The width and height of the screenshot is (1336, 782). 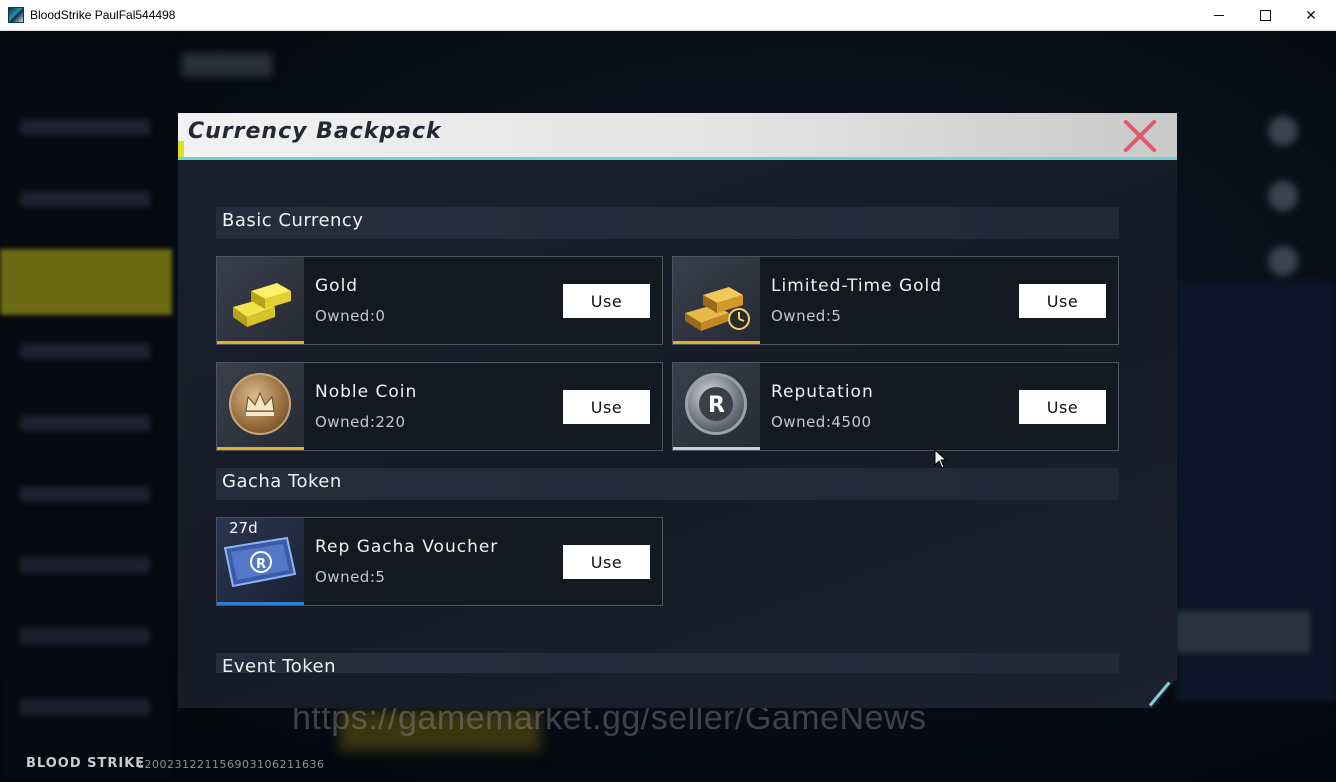 What do you see at coordinates (895, 300) in the screenshot?
I see `currency-card-limited-time-gold: Limited-Time Gold Owned:5 Use` at bounding box center [895, 300].